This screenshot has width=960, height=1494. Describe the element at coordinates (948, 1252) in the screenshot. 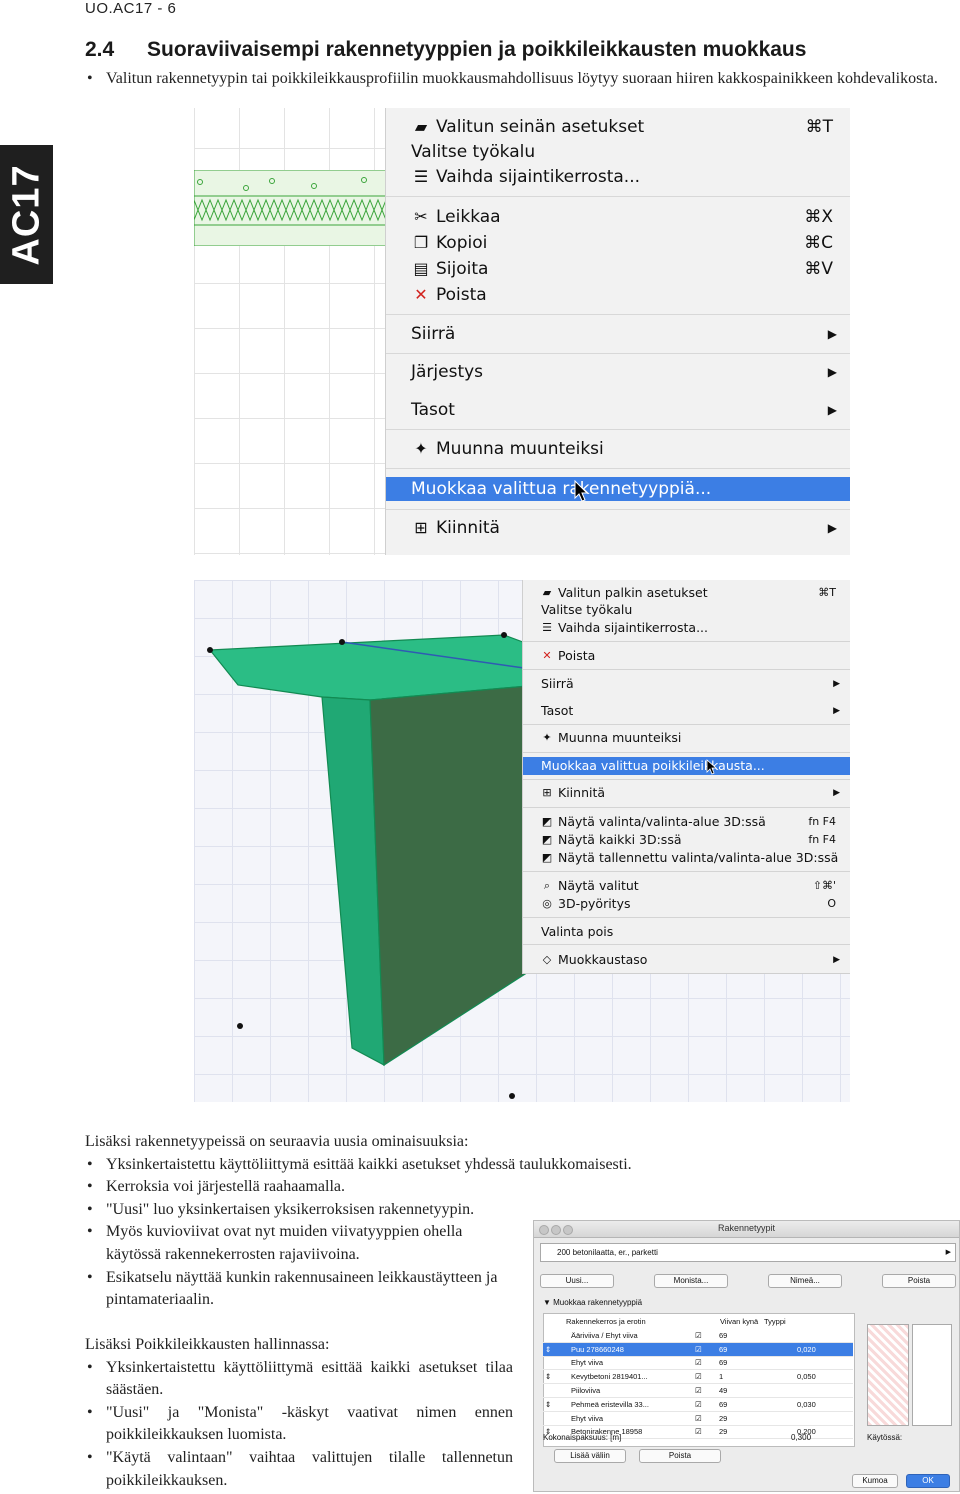

I see `chevron-right-icon: ▶` at that location.